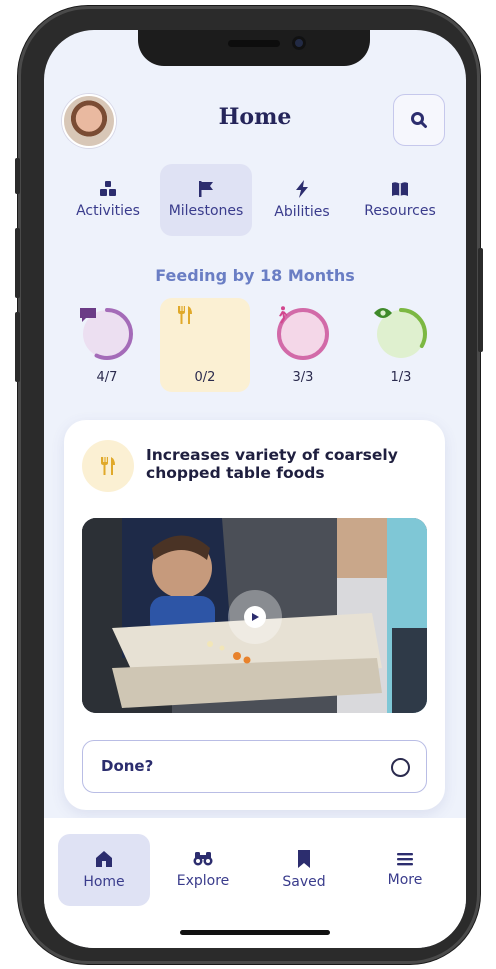  I want to click on phone-notch, so click(254, 48).